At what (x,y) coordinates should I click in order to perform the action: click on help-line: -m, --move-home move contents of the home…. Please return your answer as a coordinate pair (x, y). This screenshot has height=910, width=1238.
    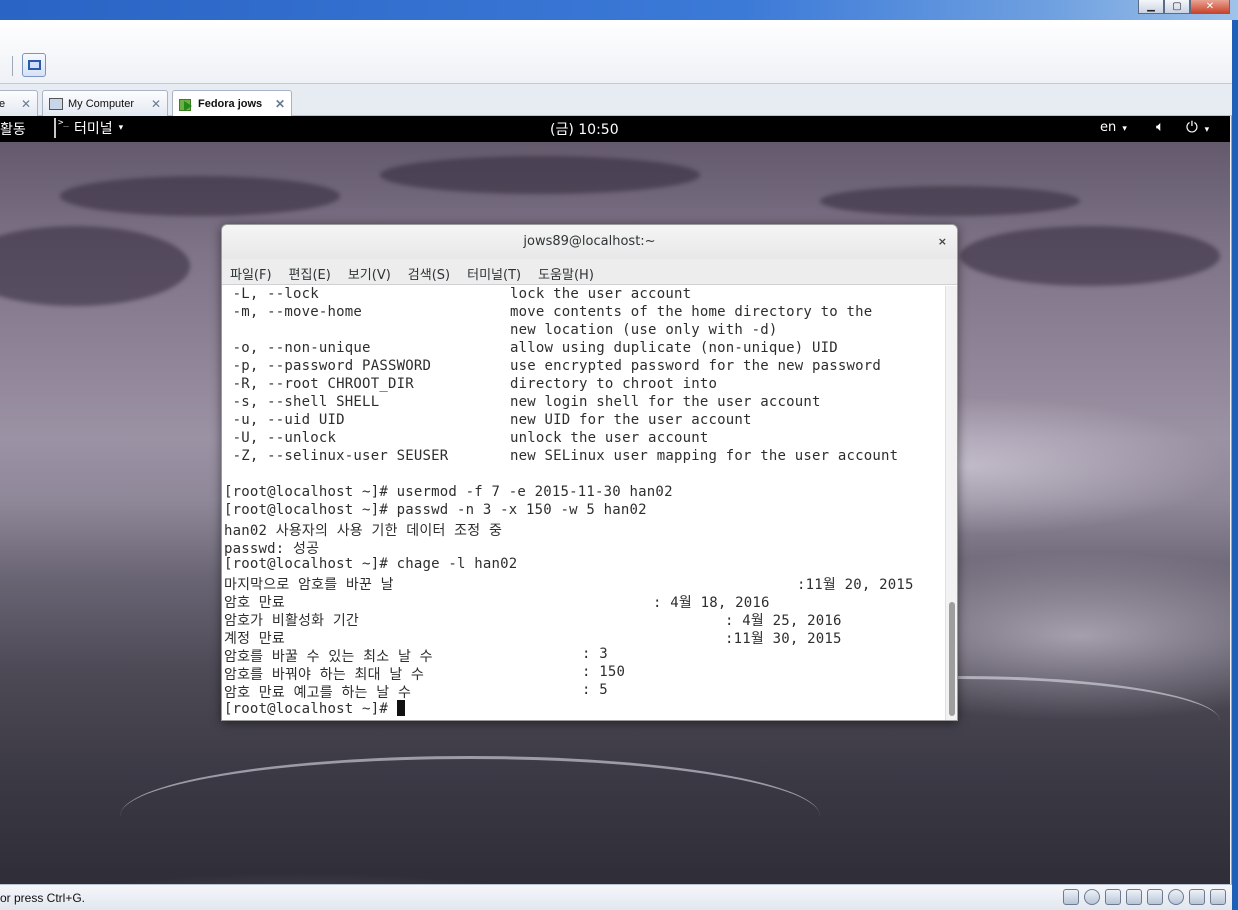
    Looking at the image, I should click on (548, 313).